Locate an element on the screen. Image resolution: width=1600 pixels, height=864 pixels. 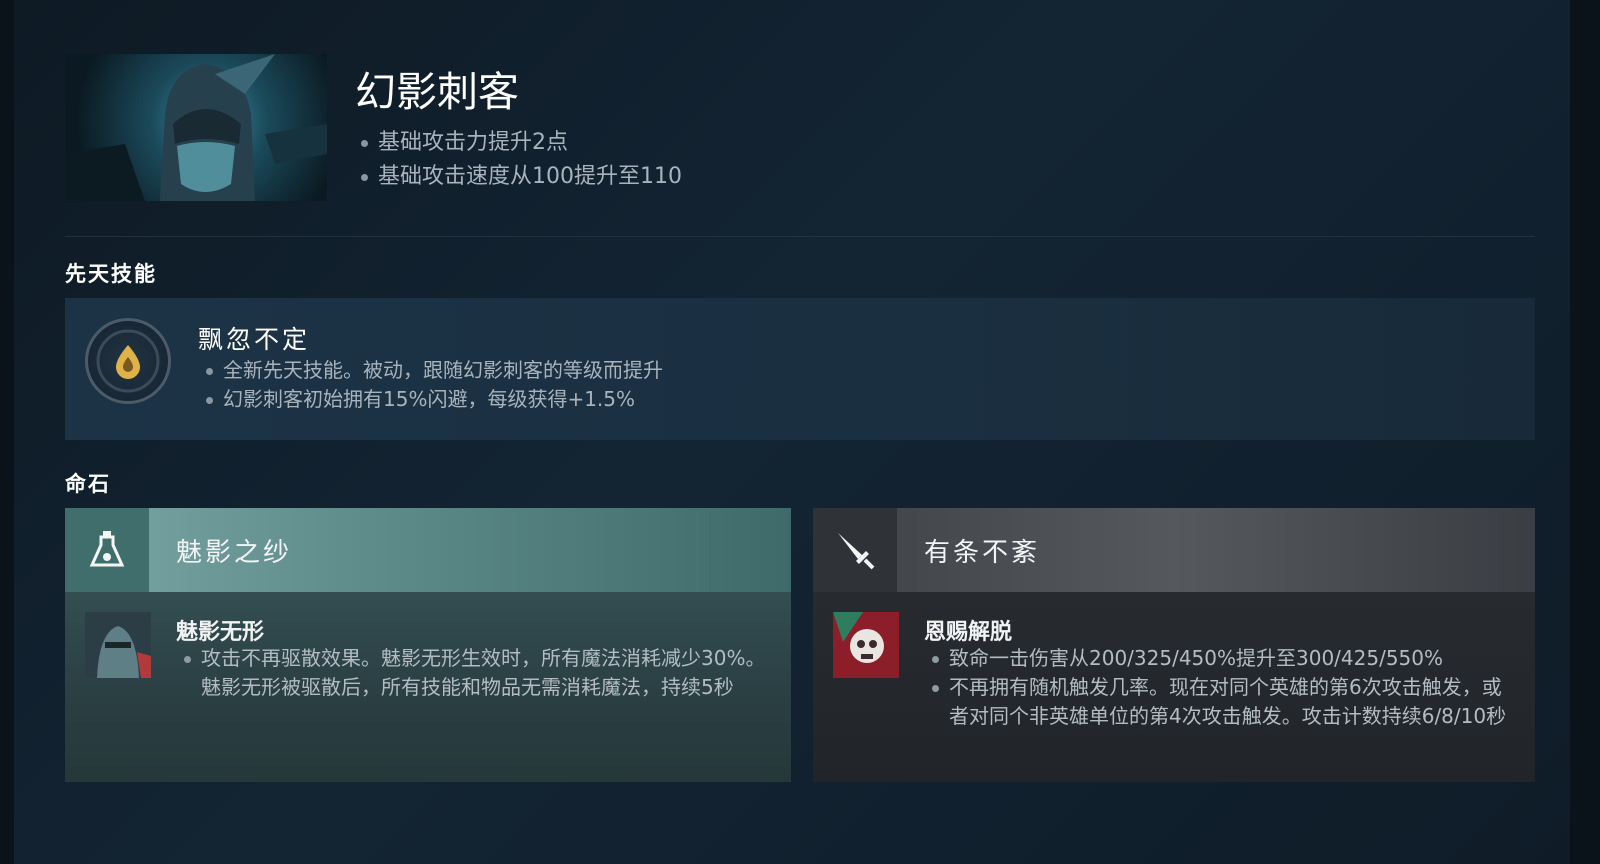
frame-right is located at coordinates (1585, 432).